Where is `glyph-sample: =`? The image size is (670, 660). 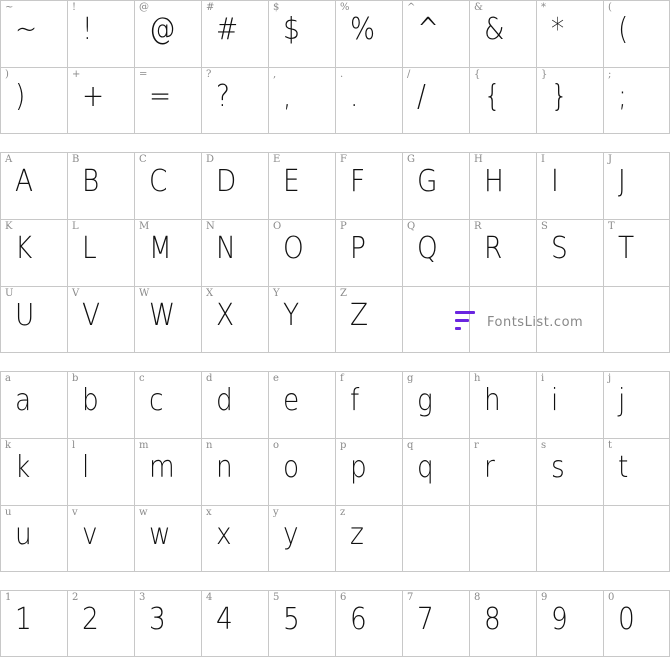 glyph-sample: = is located at coordinates (160, 96).